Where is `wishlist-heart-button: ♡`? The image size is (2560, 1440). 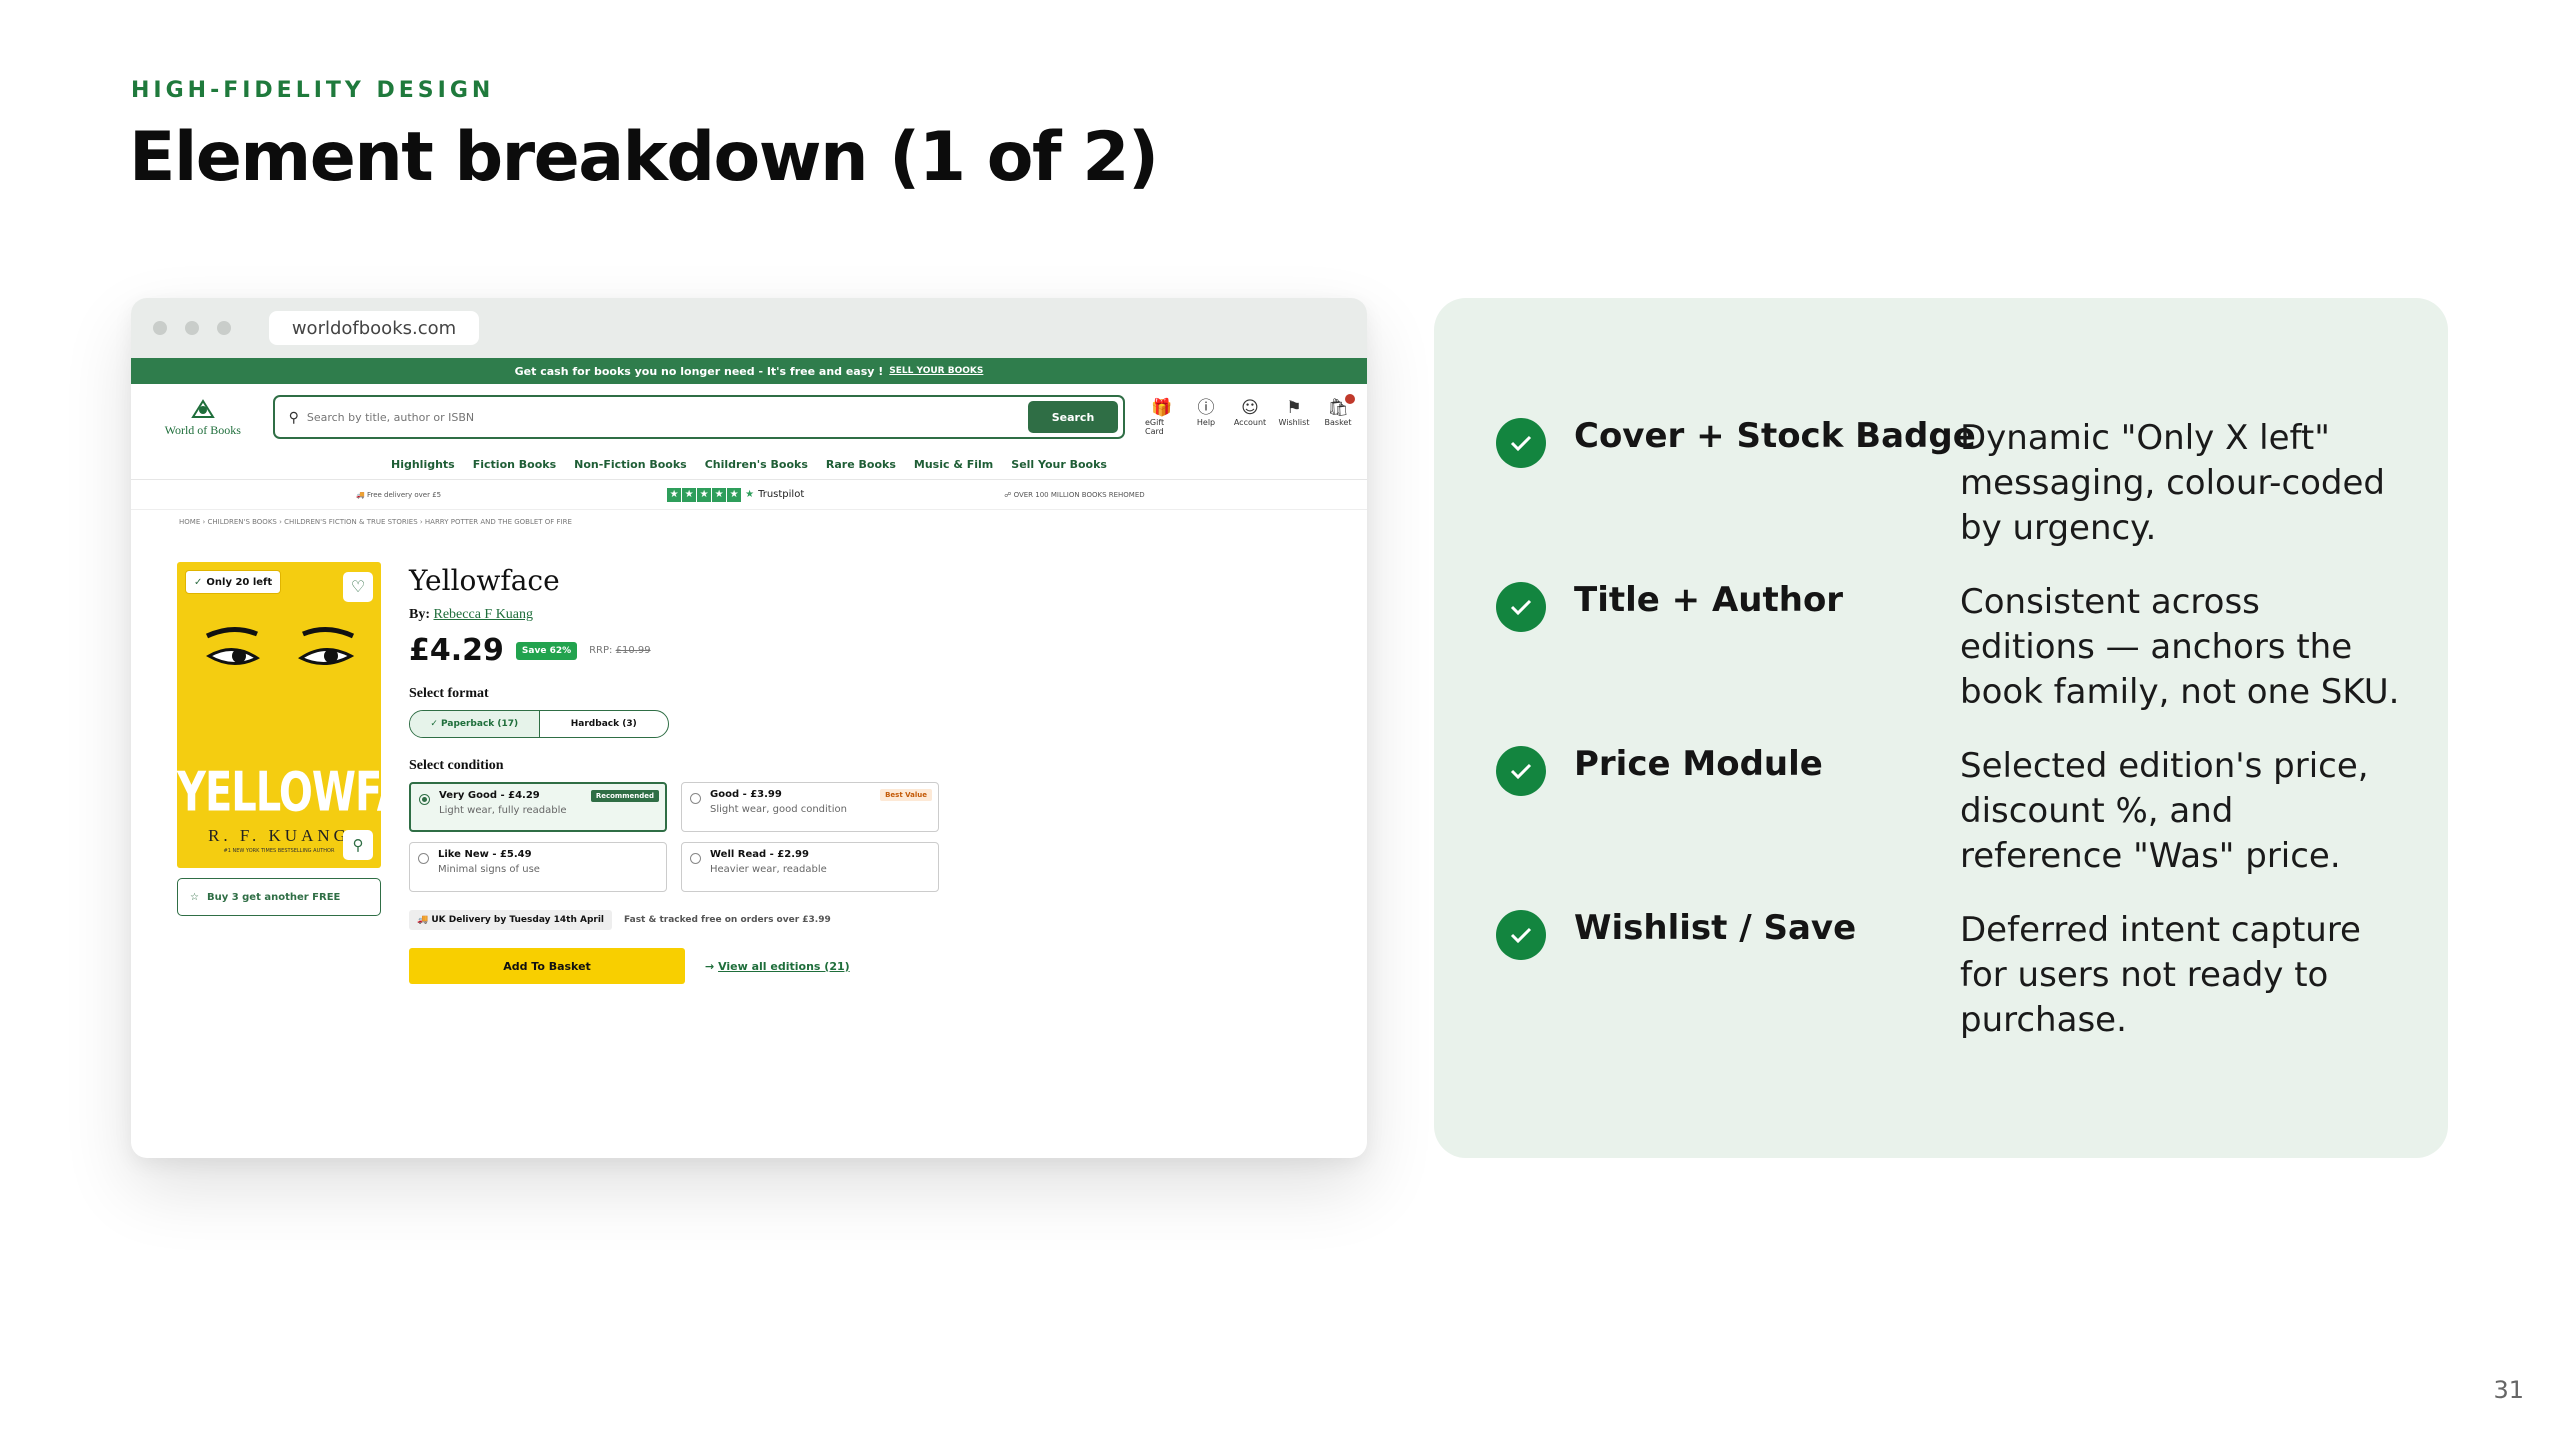 wishlist-heart-button: ♡ is located at coordinates (358, 587).